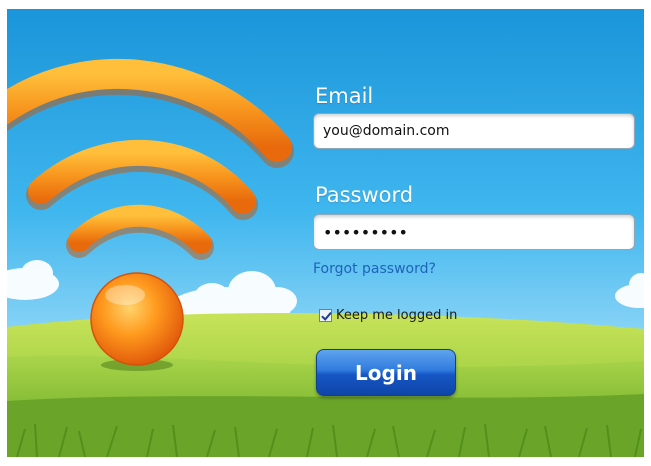 This screenshot has width=651, height=466. I want to click on keep-logged-in-row: Keep me logged in, so click(388, 315).